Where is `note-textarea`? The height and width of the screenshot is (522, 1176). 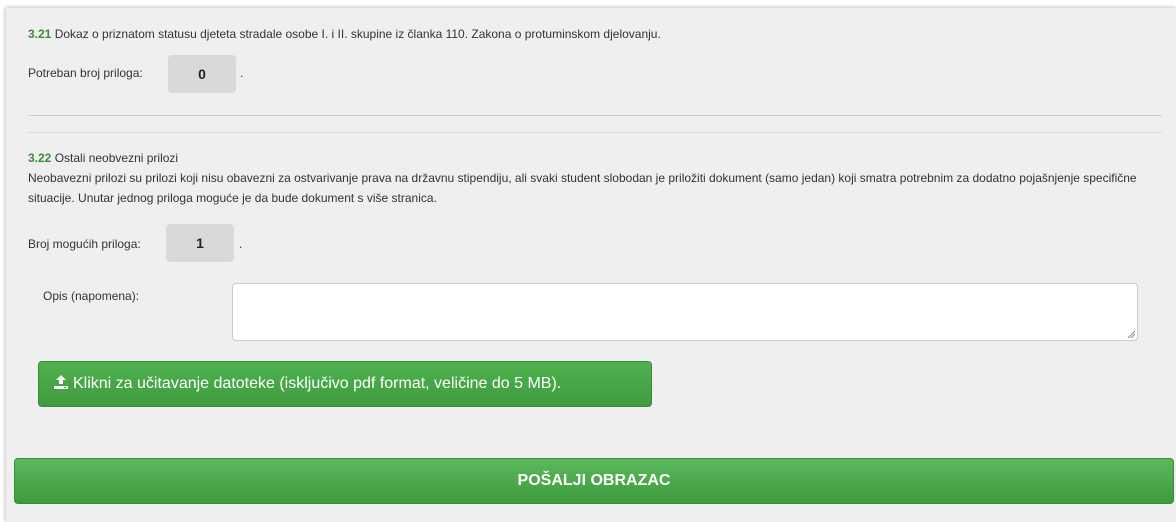 note-textarea is located at coordinates (685, 312).